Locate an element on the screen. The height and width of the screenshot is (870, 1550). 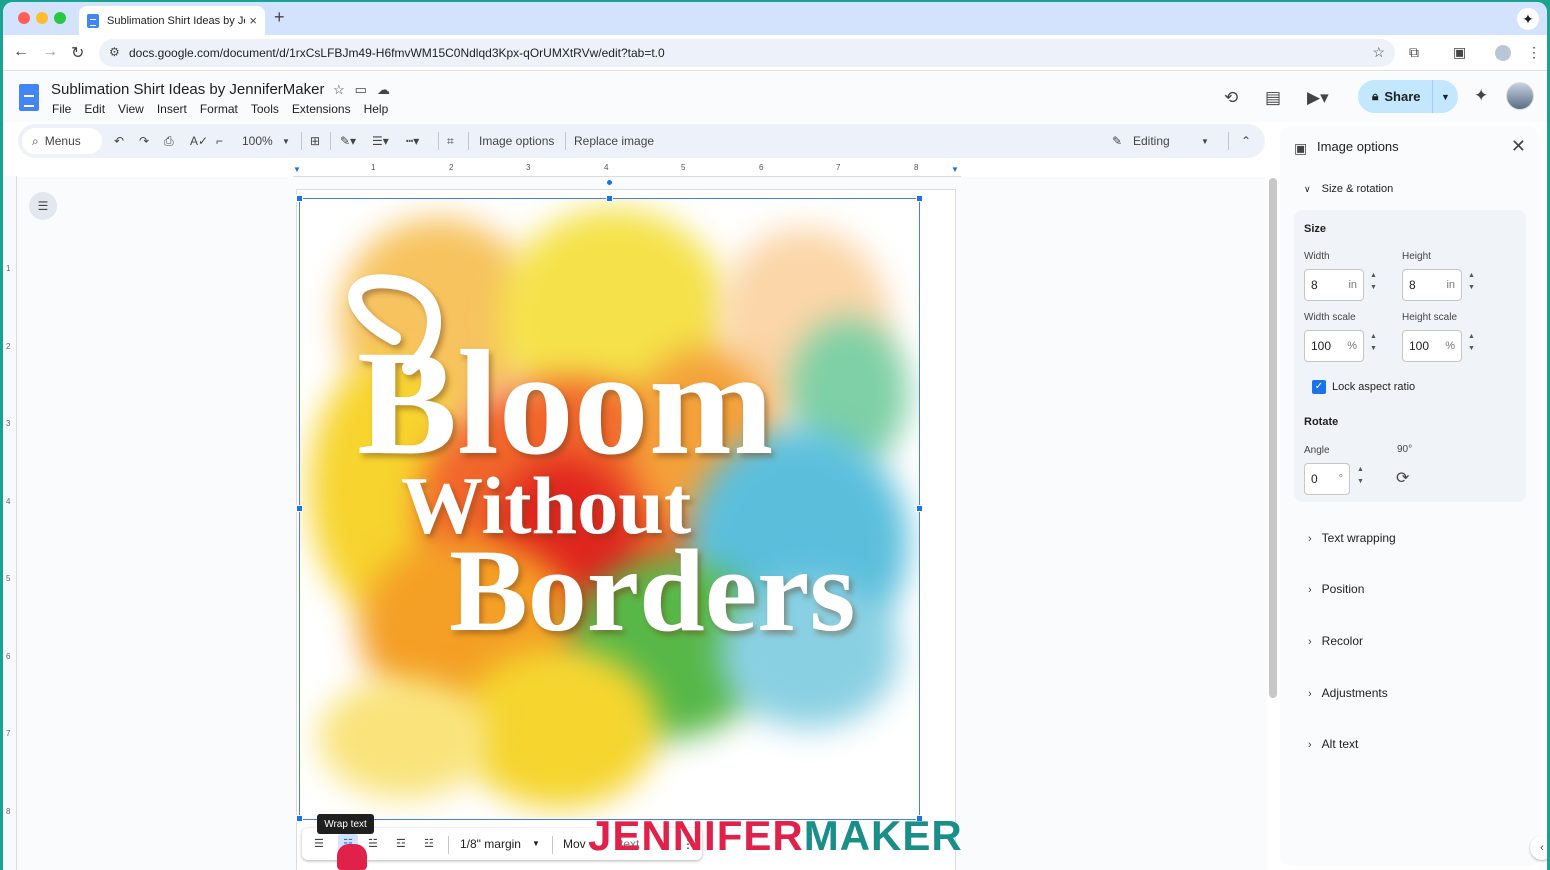
text-wrapping-section: › Text wrapping is located at coordinates (1352, 538).